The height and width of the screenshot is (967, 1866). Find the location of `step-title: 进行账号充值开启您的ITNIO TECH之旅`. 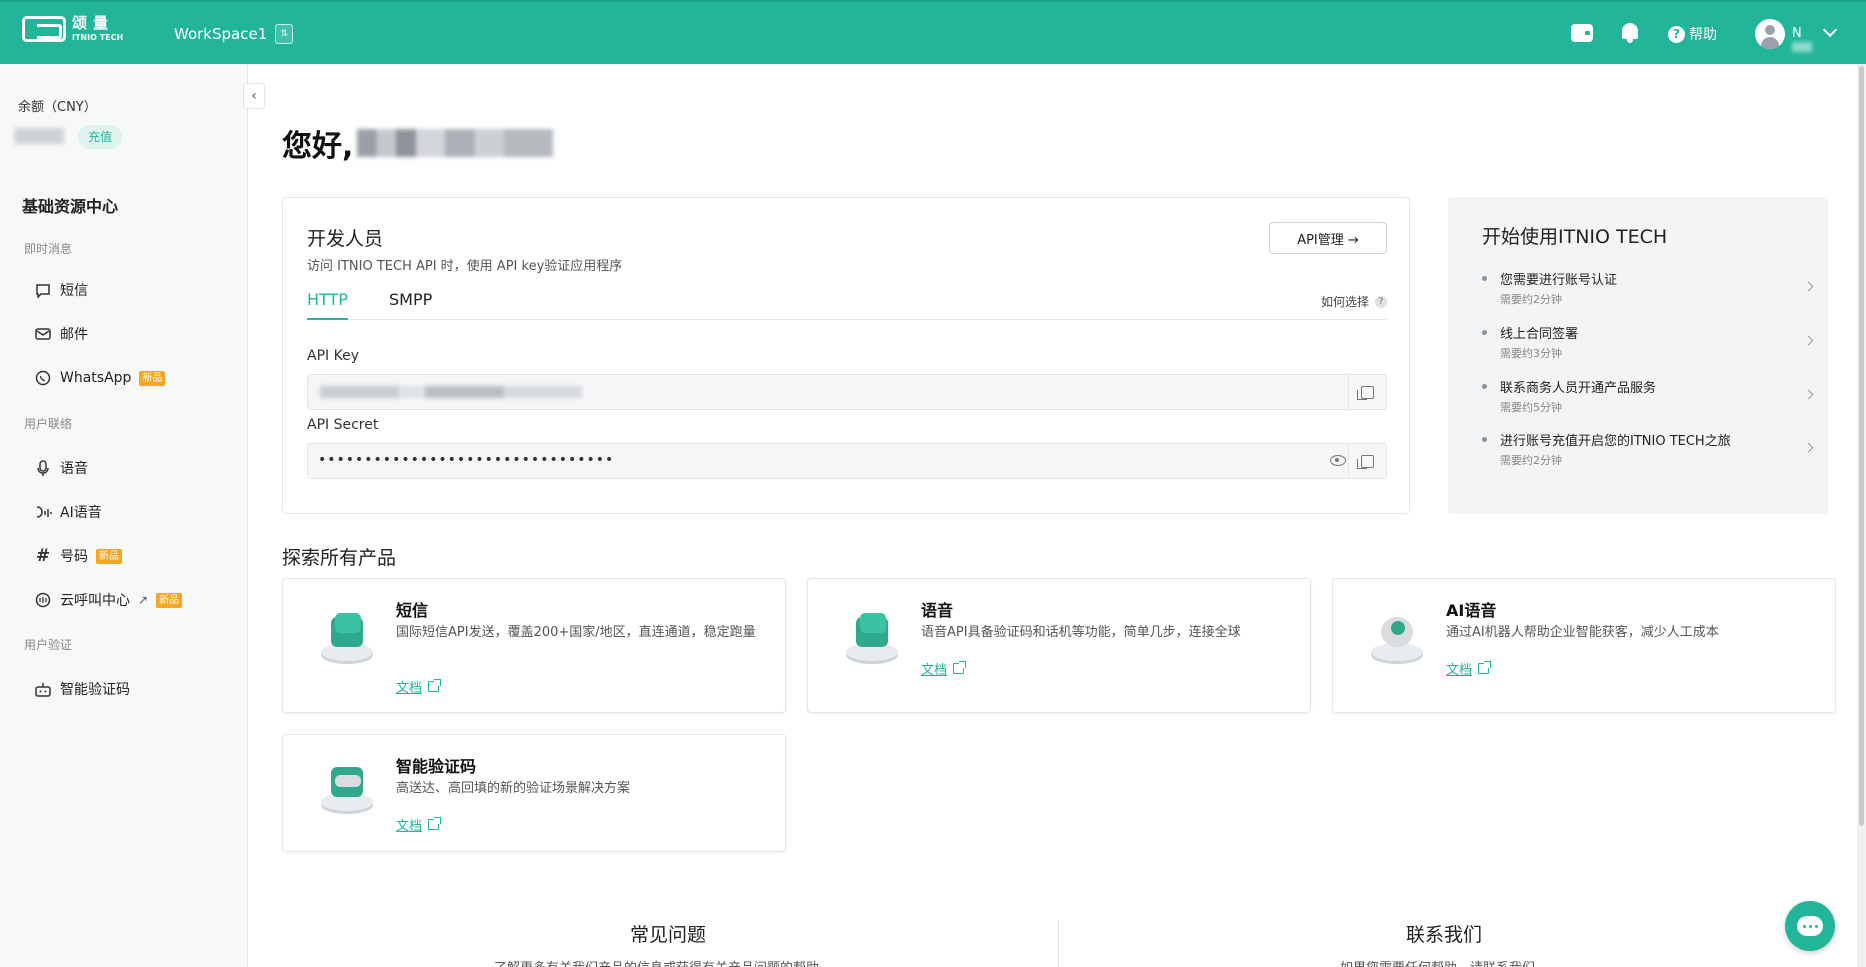

step-title: 进行账号充值开启您的ITNIO TECH之旅 is located at coordinates (1615, 441).